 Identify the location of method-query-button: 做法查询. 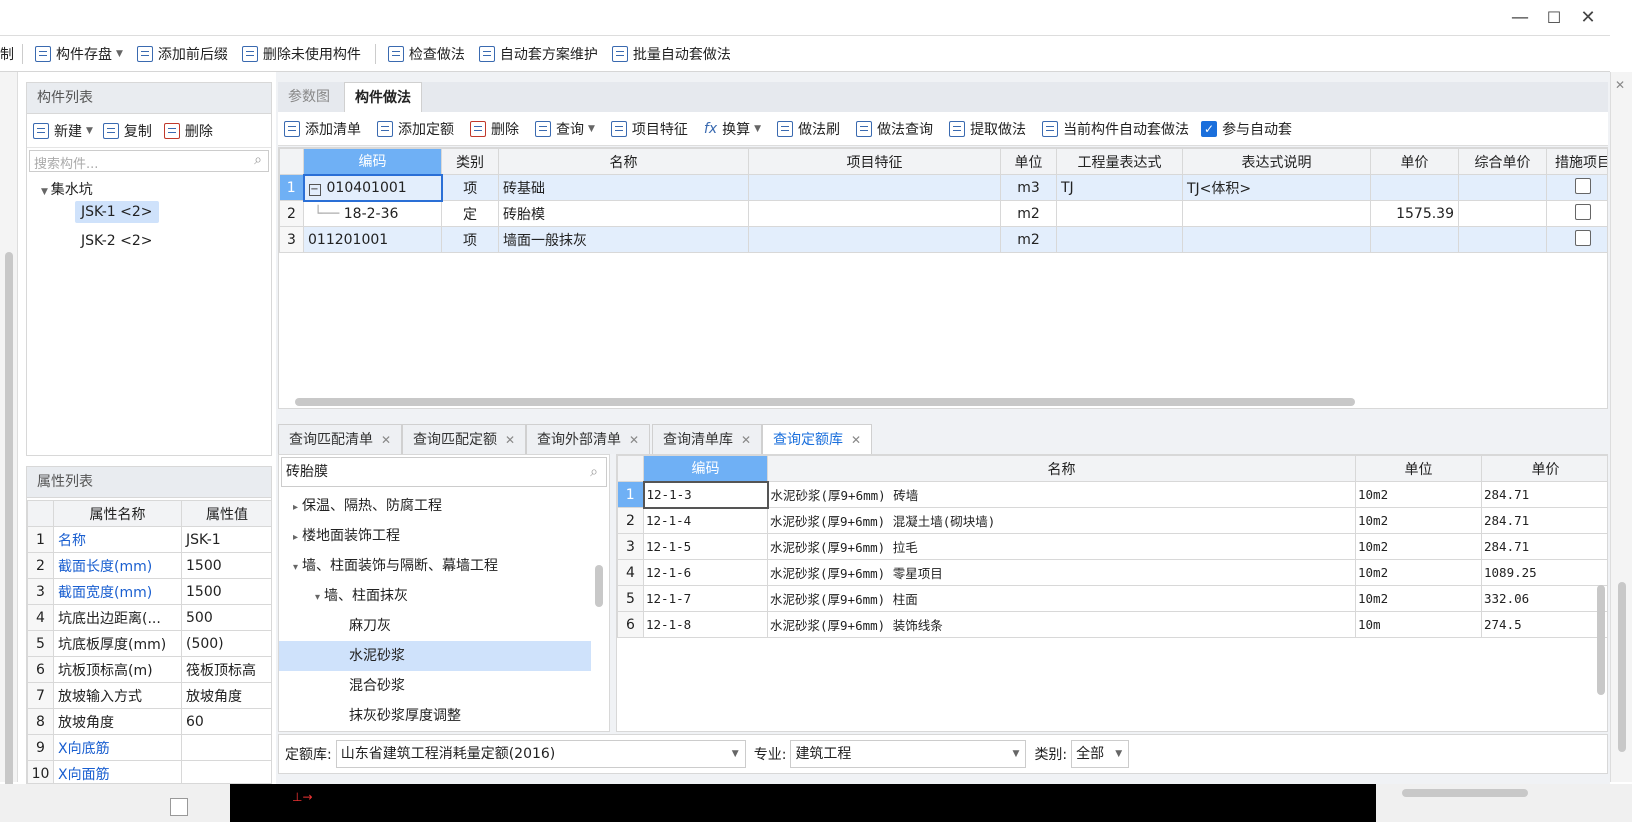
(894, 129).